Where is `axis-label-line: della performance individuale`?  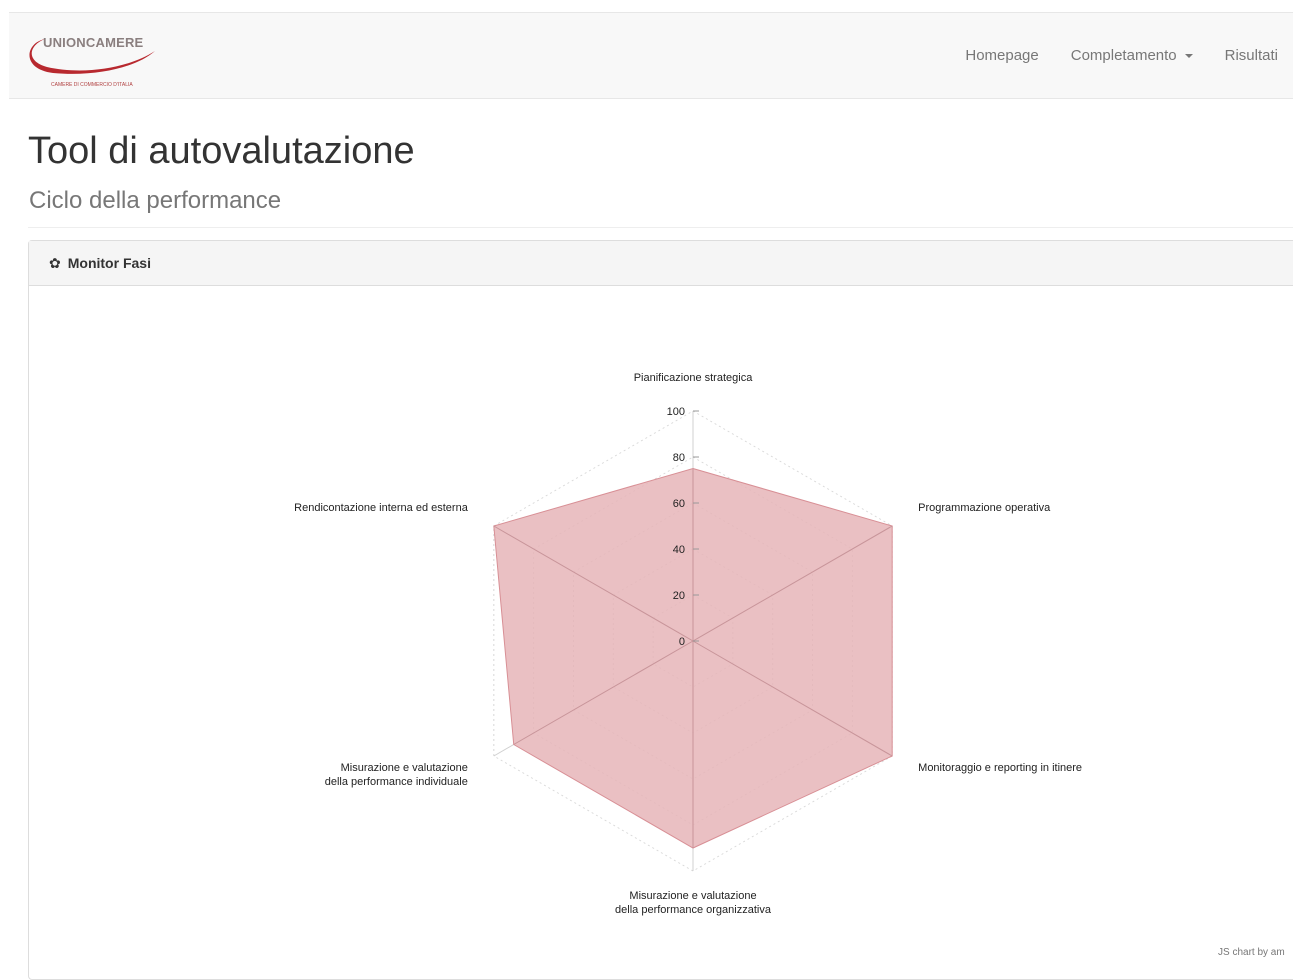
axis-label-line: della performance individuale is located at coordinates (396, 782).